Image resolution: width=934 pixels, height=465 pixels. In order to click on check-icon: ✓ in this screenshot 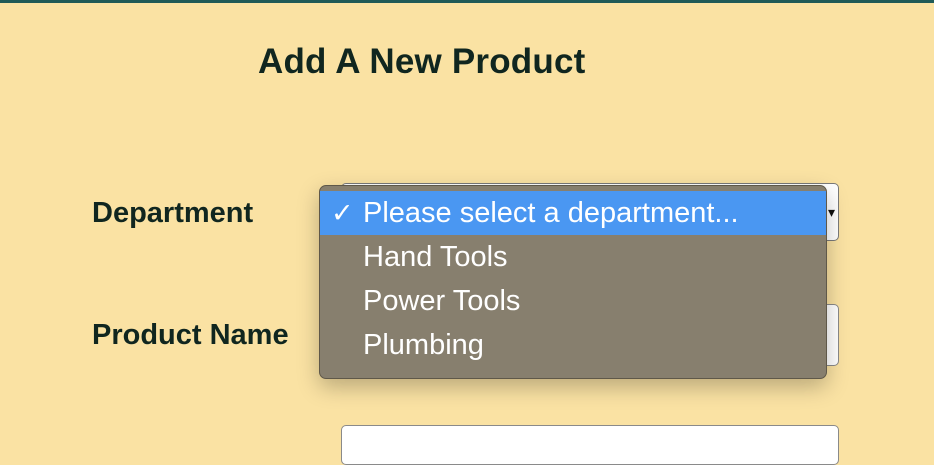, I will do `click(342, 213)`.